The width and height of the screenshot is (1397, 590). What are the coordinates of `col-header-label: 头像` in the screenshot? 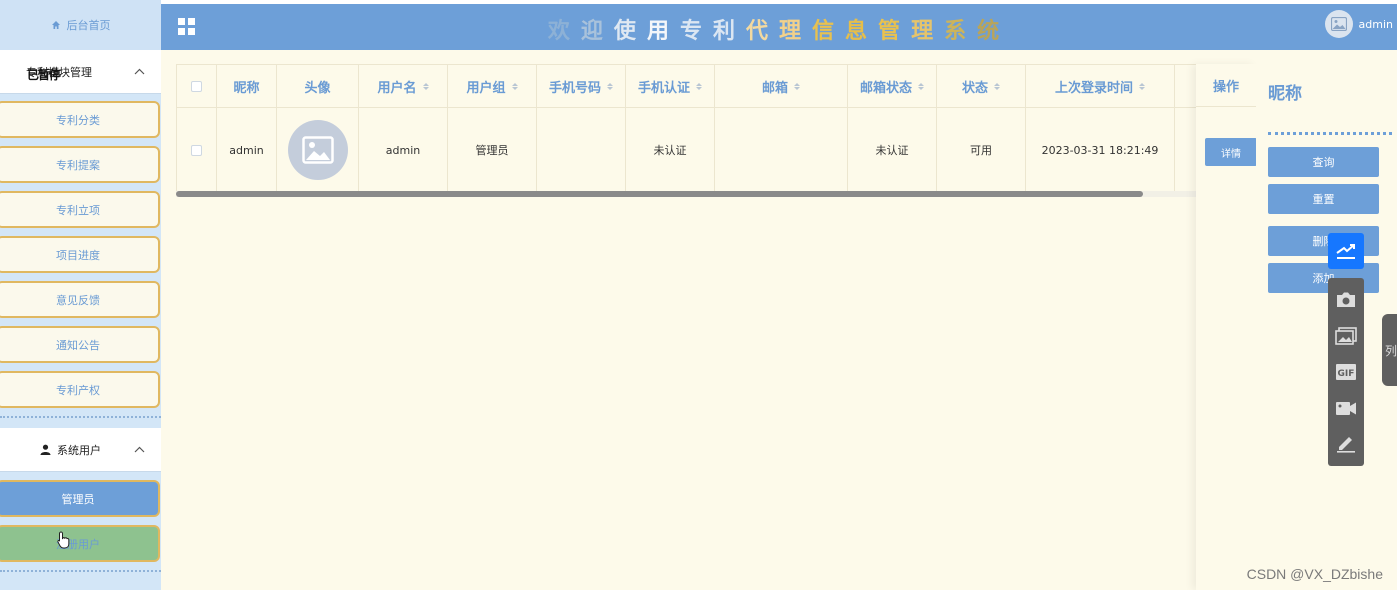 It's located at (317, 88).